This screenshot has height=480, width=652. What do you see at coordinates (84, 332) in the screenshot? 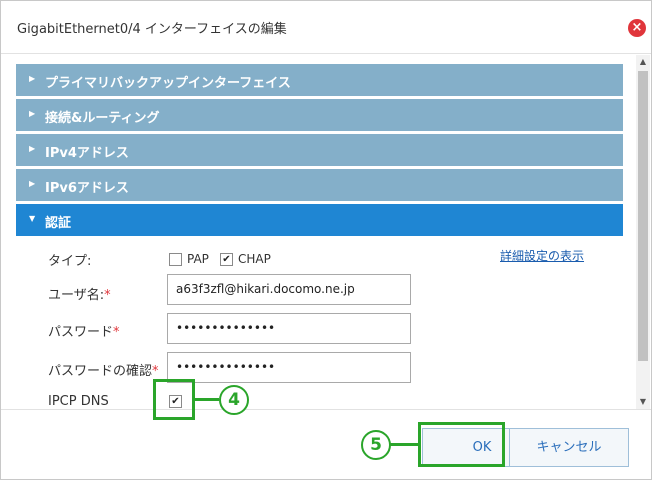
I see `password-label: パスワード*` at bounding box center [84, 332].